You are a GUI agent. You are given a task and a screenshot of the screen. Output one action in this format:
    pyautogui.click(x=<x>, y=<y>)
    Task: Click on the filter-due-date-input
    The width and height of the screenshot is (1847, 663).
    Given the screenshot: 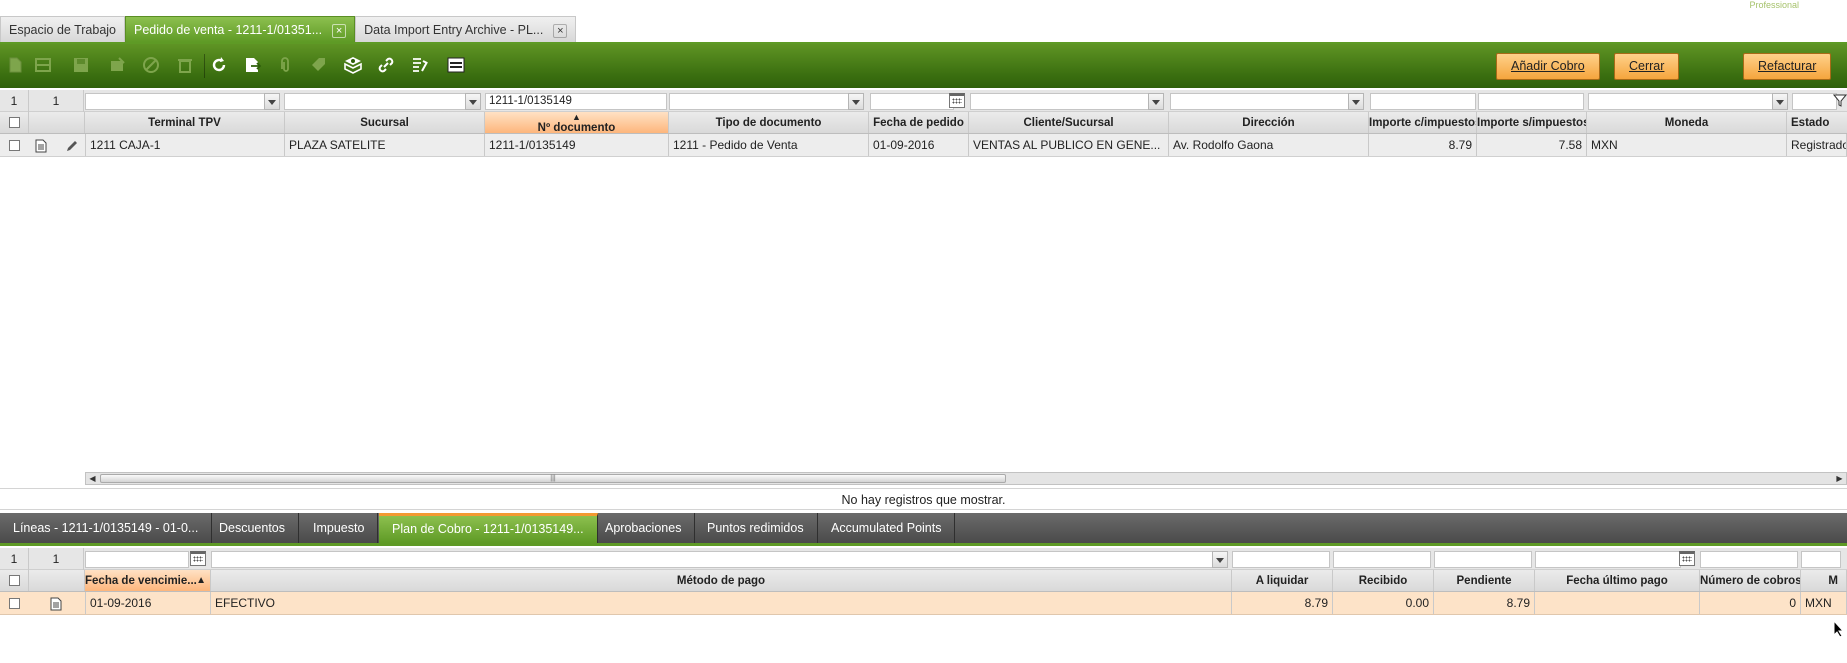 What is the action you would take?
    pyautogui.click(x=137, y=559)
    